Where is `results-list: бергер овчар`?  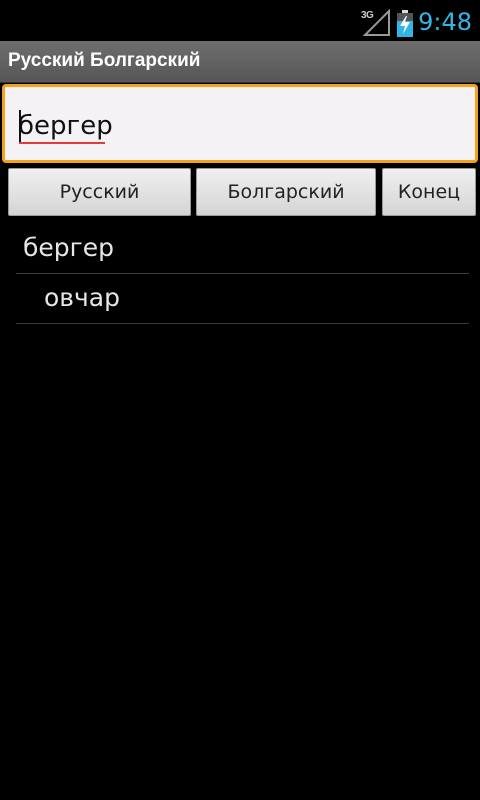 results-list: бергер овчар is located at coordinates (242, 274).